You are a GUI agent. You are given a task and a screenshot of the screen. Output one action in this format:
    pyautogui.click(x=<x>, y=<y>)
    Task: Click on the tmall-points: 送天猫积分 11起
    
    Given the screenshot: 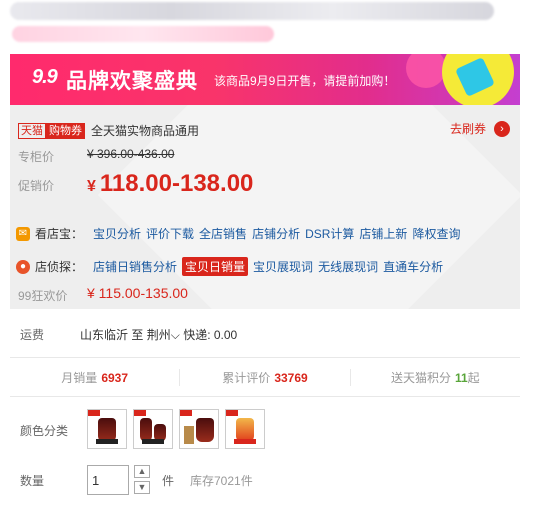 What is the action you would take?
    pyautogui.click(x=435, y=377)
    